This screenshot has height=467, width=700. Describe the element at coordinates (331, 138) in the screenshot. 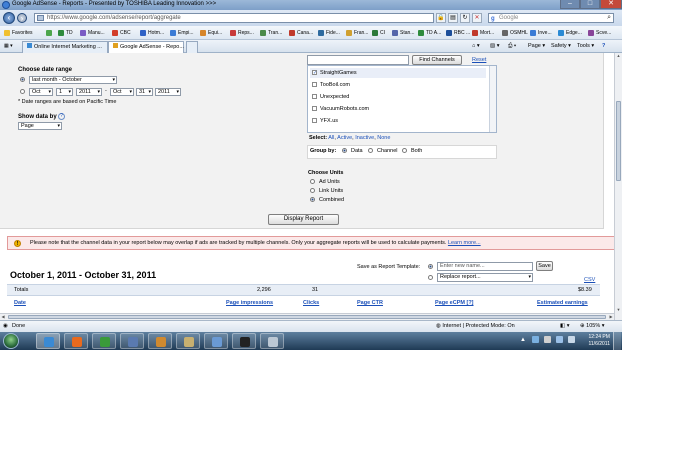

I see `select-all-link: All` at that location.